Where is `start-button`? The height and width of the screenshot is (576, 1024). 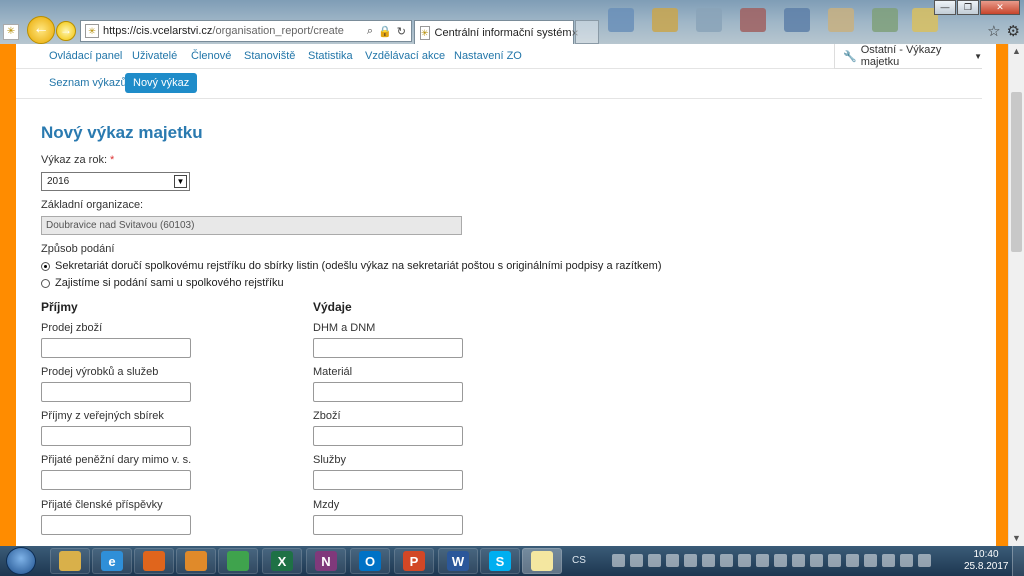
start-button is located at coordinates (21, 561).